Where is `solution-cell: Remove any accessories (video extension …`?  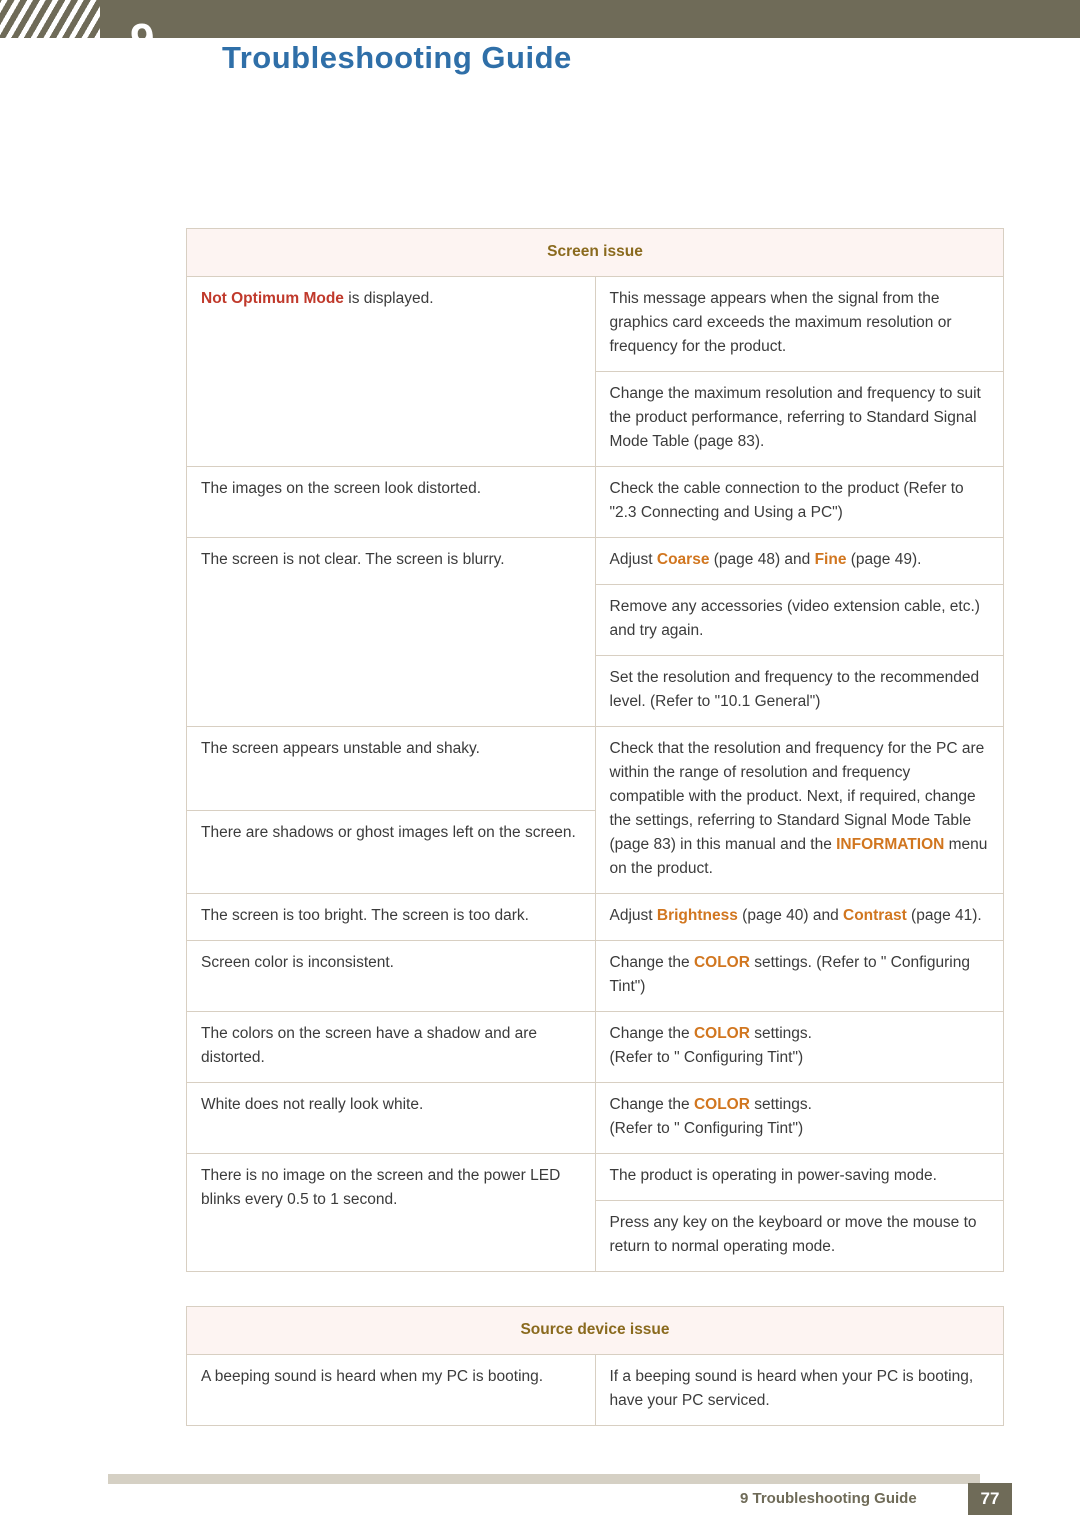 solution-cell: Remove any accessories (video extension … is located at coordinates (799, 620).